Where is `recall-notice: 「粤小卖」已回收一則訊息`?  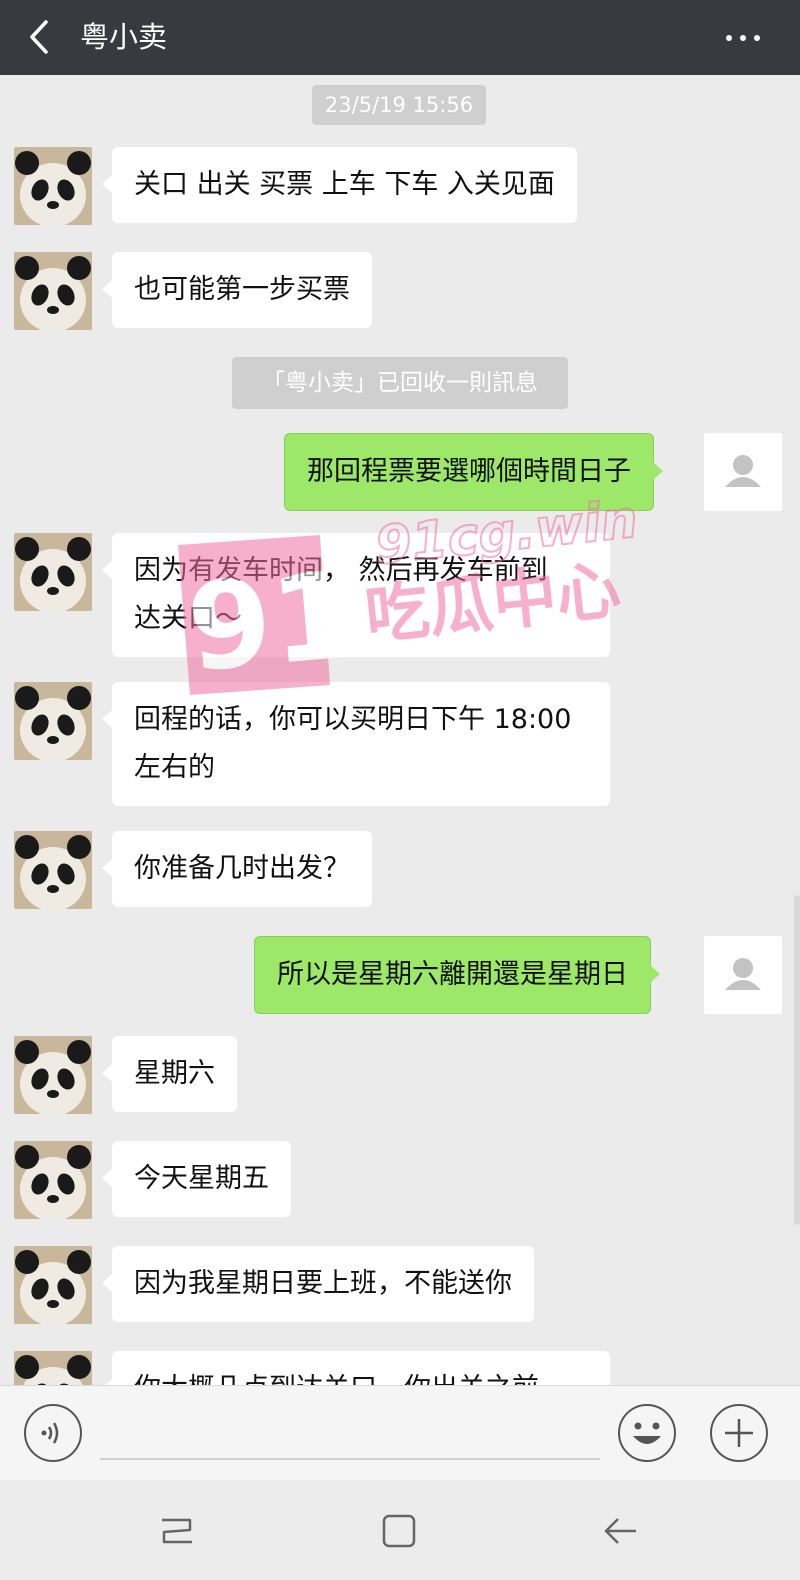
recall-notice: 「粤小卖」已回收一則訊息 is located at coordinates (400, 383).